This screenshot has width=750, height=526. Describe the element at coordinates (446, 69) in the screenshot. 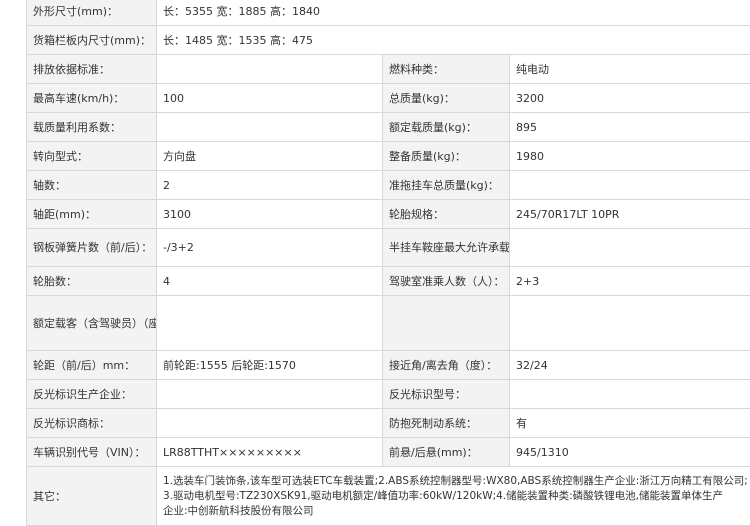

I see `spec-label: 燃料种类：` at that location.